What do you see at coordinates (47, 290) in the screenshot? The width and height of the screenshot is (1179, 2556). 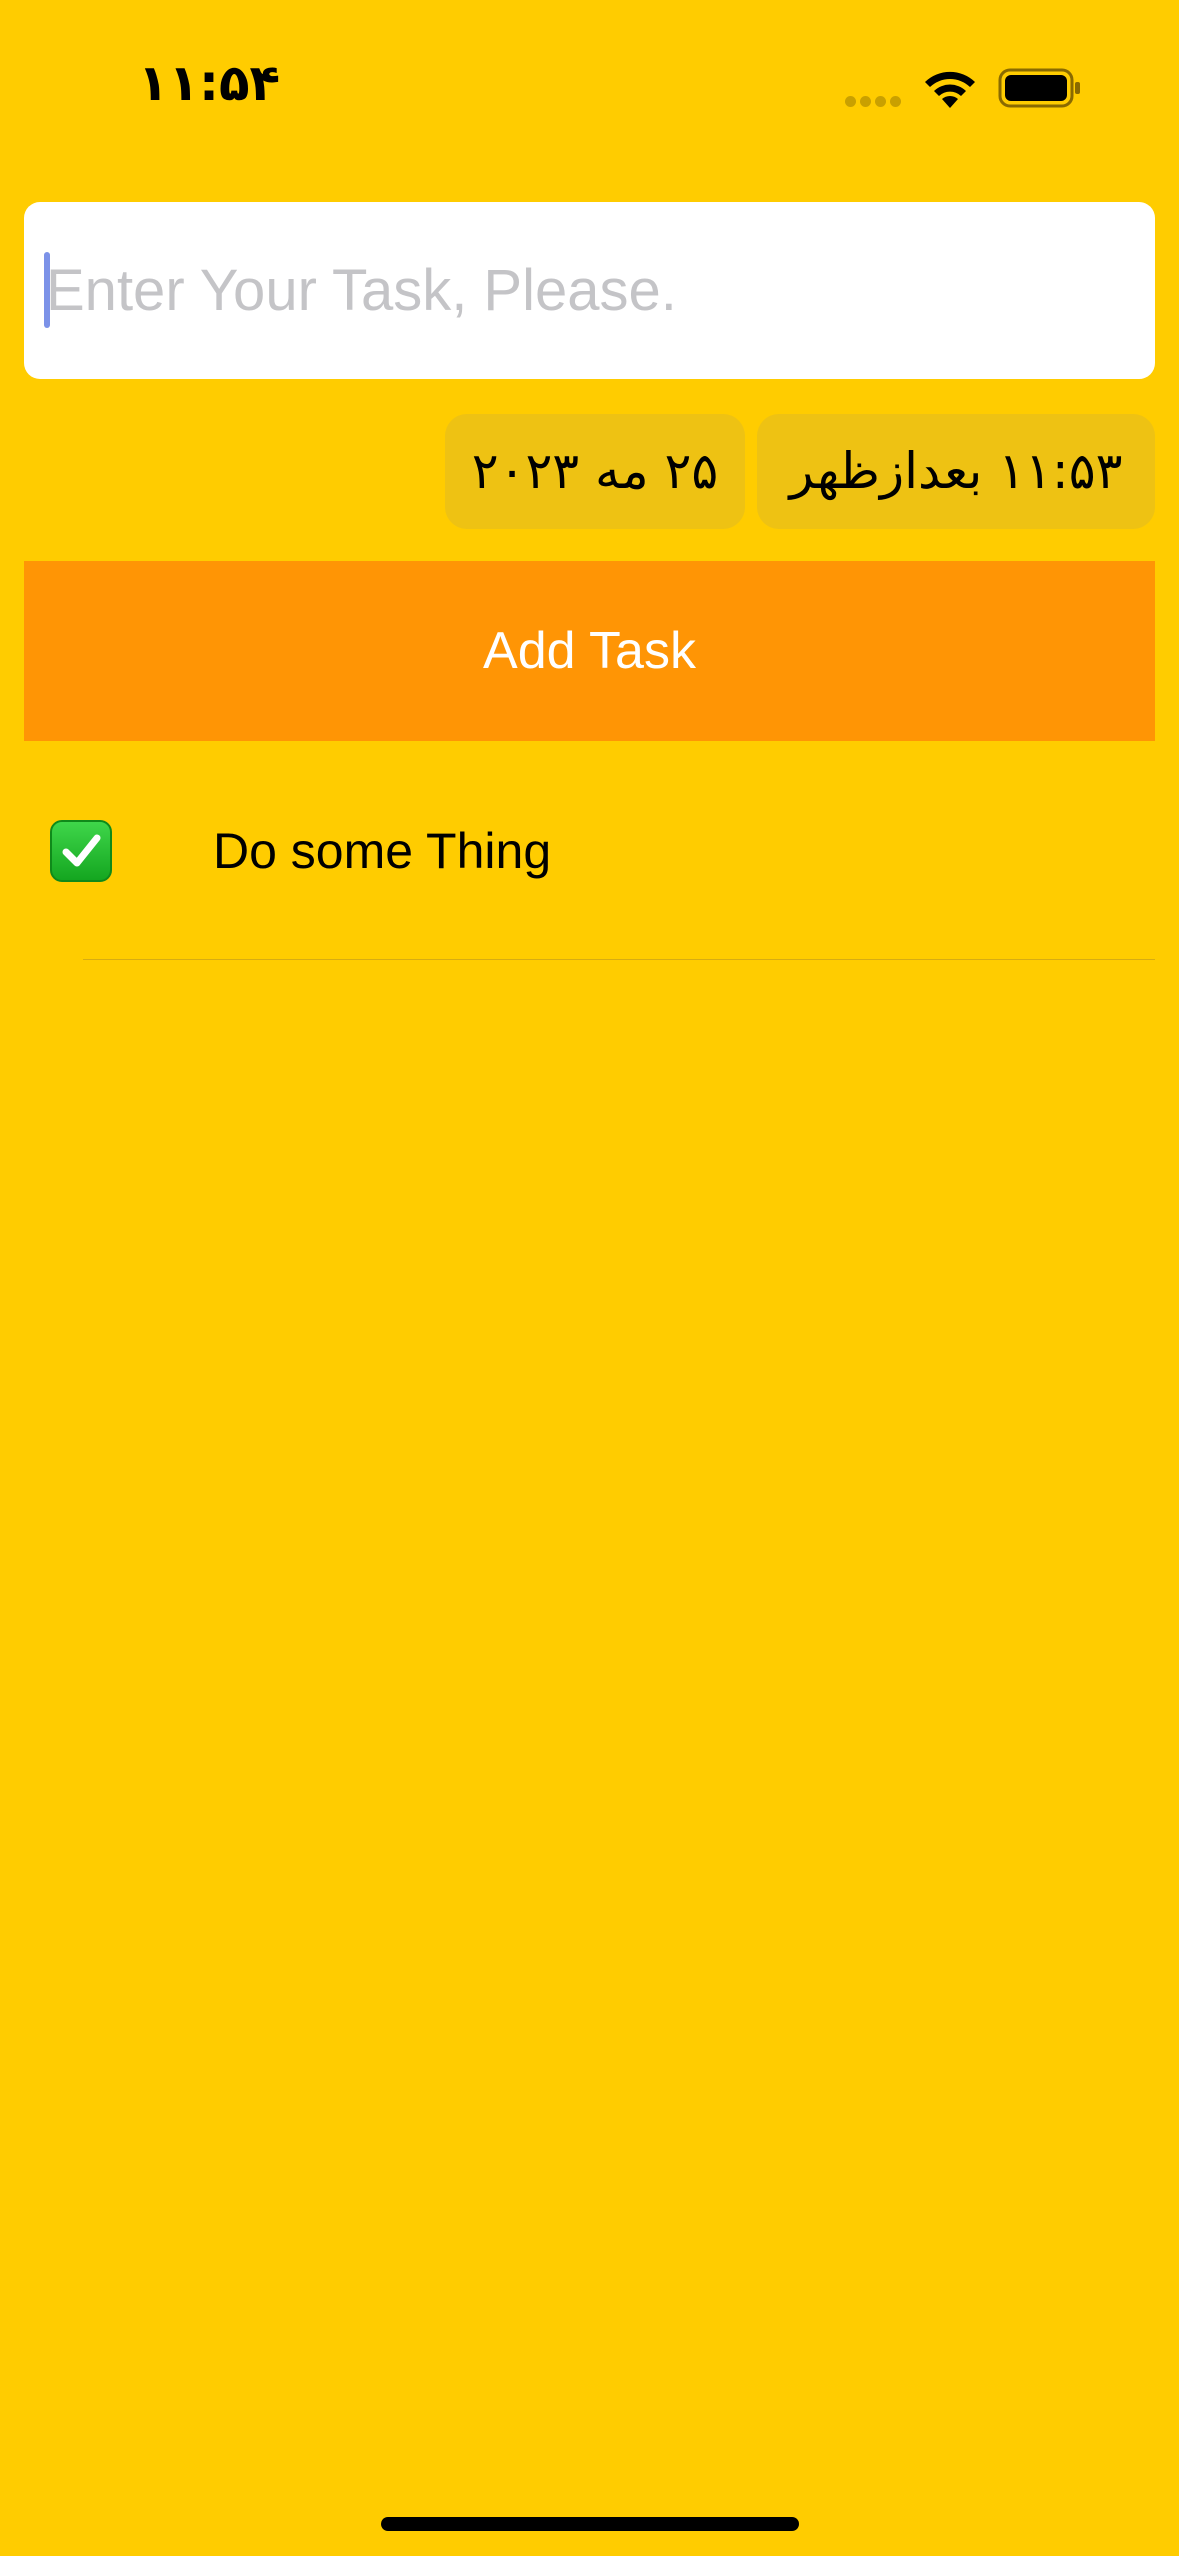 I see `text-caret` at bounding box center [47, 290].